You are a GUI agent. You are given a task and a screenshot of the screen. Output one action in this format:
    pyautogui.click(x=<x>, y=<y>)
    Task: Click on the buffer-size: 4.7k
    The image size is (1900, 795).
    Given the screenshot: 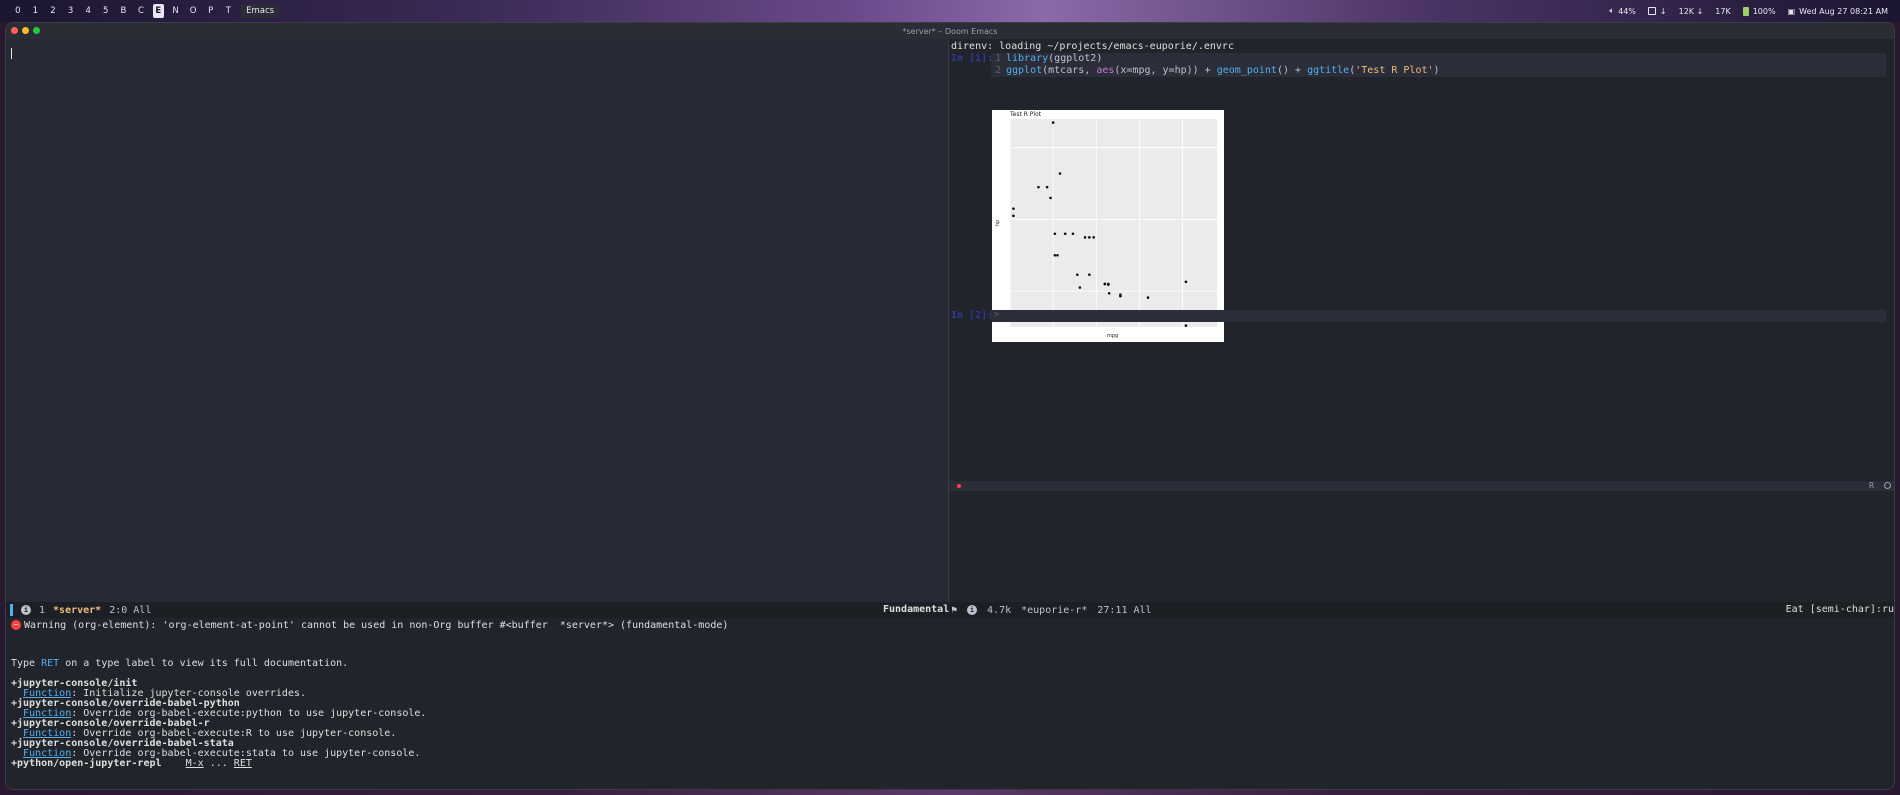 What is the action you would take?
    pyautogui.click(x=999, y=610)
    